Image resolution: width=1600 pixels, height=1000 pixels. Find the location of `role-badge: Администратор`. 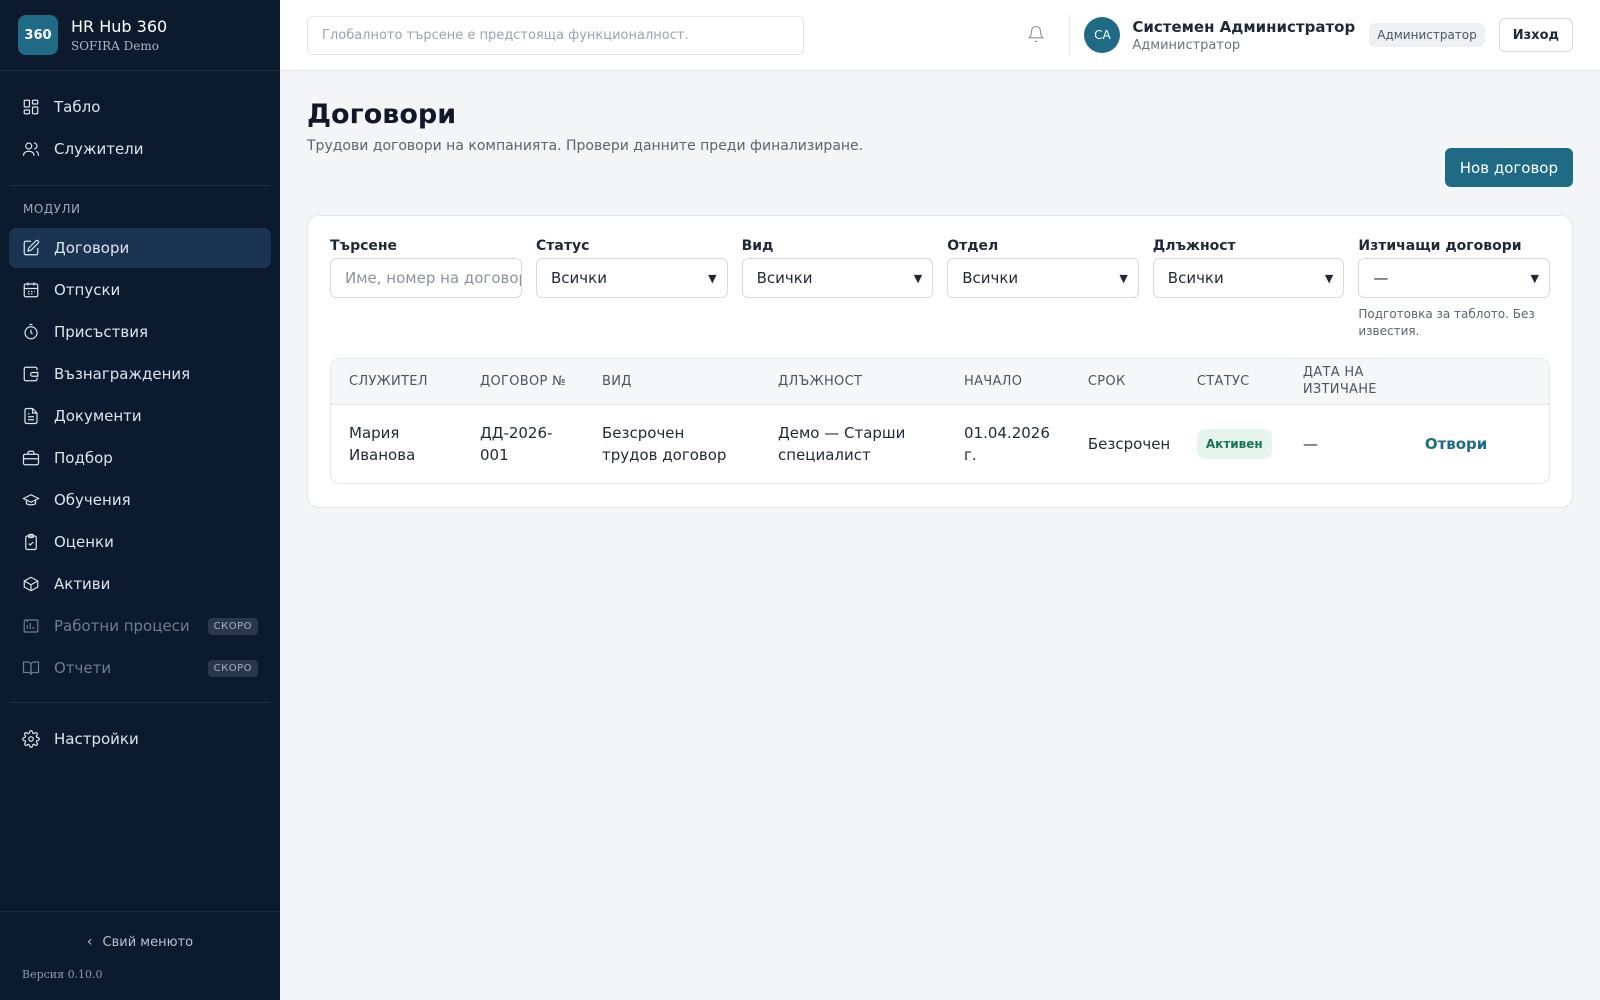

role-badge: Администратор is located at coordinates (1427, 35).